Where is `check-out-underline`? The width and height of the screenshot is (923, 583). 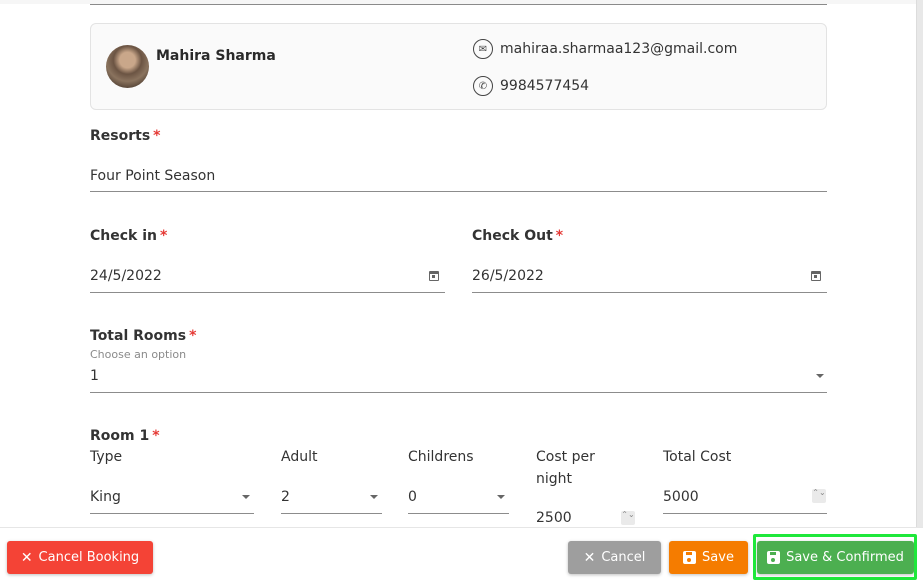 check-out-underline is located at coordinates (649, 292).